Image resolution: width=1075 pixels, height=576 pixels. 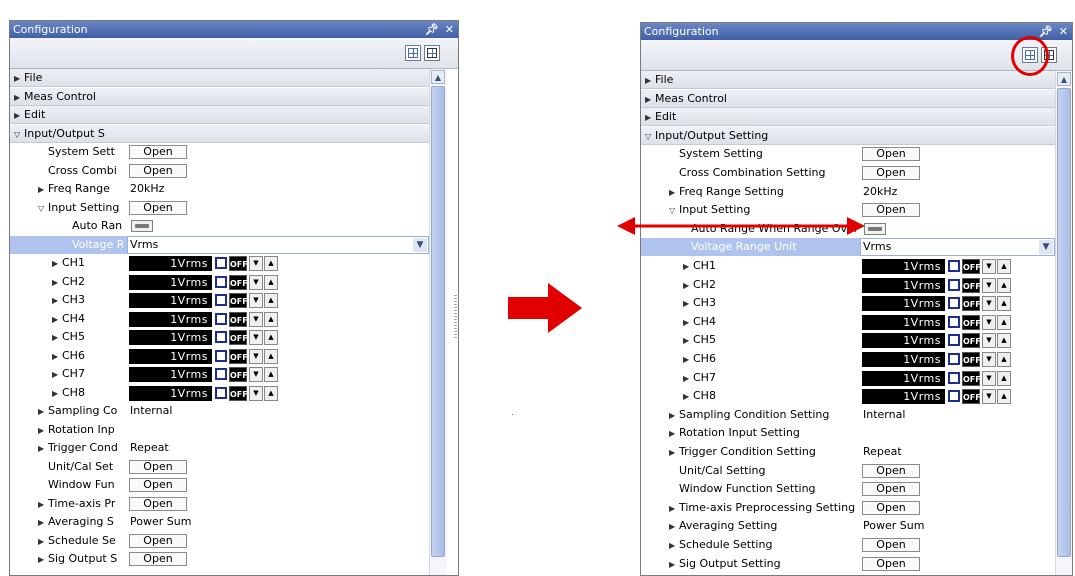 I want to click on property-row: ▶ CH3 1Vrms OFF ▼ ▲, so click(x=219, y=300).